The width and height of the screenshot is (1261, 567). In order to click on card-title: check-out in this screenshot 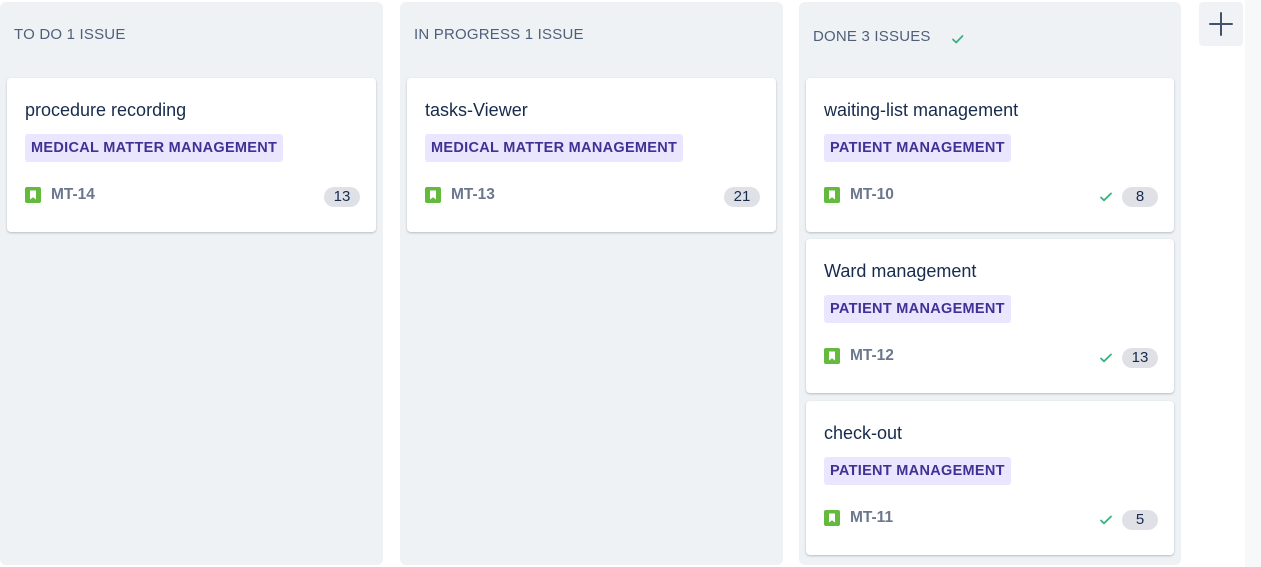, I will do `click(863, 433)`.